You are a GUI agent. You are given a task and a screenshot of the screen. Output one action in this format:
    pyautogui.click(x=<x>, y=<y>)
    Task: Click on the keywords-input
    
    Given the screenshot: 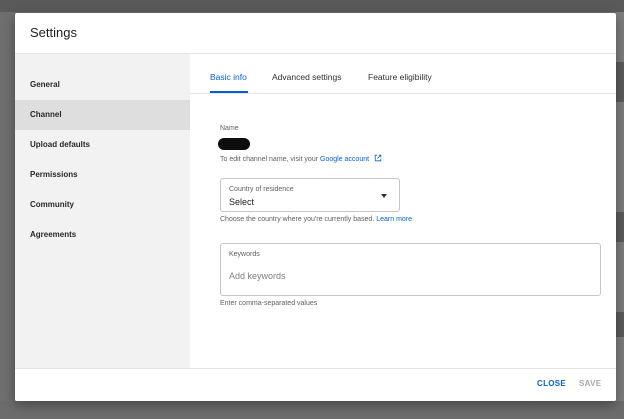 What is the action you would take?
    pyautogui.click(x=409, y=276)
    